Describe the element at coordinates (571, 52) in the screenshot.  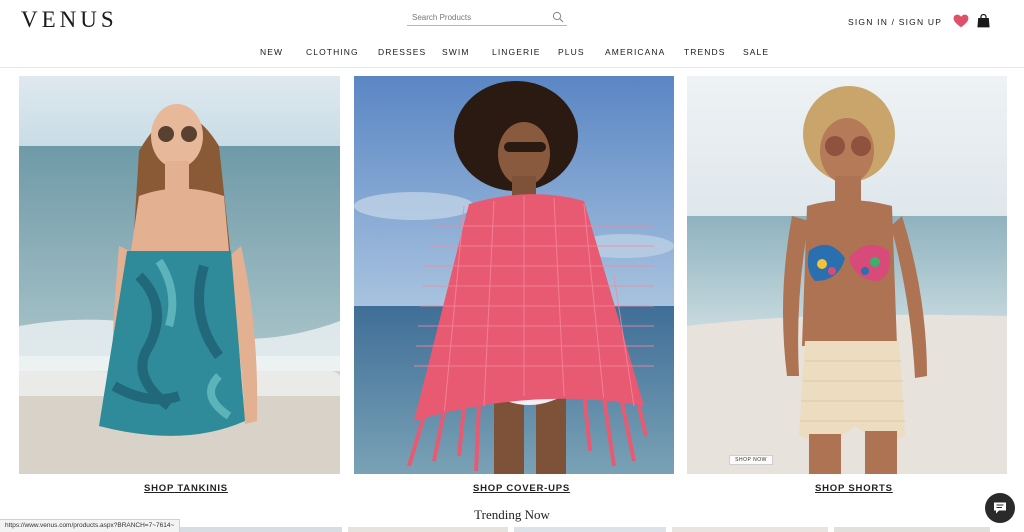
I see `nav-item-plus: PLUS` at that location.